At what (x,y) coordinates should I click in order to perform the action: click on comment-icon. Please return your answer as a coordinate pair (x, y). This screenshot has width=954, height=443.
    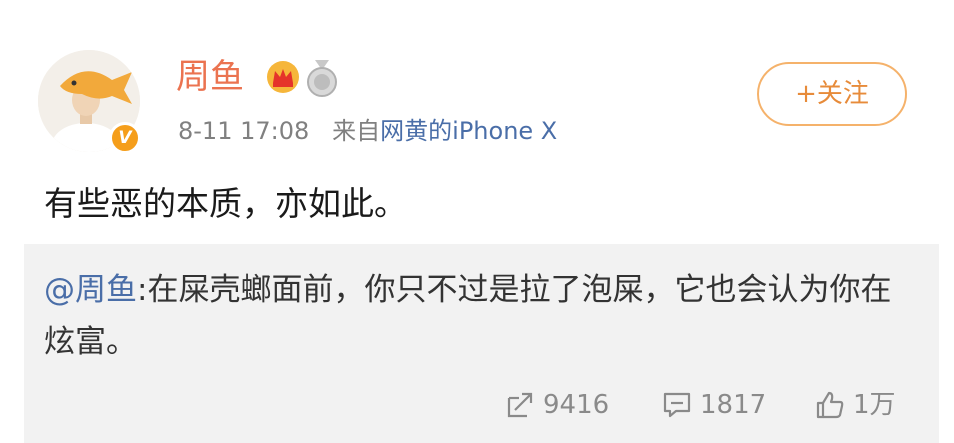
    Looking at the image, I should click on (677, 405).